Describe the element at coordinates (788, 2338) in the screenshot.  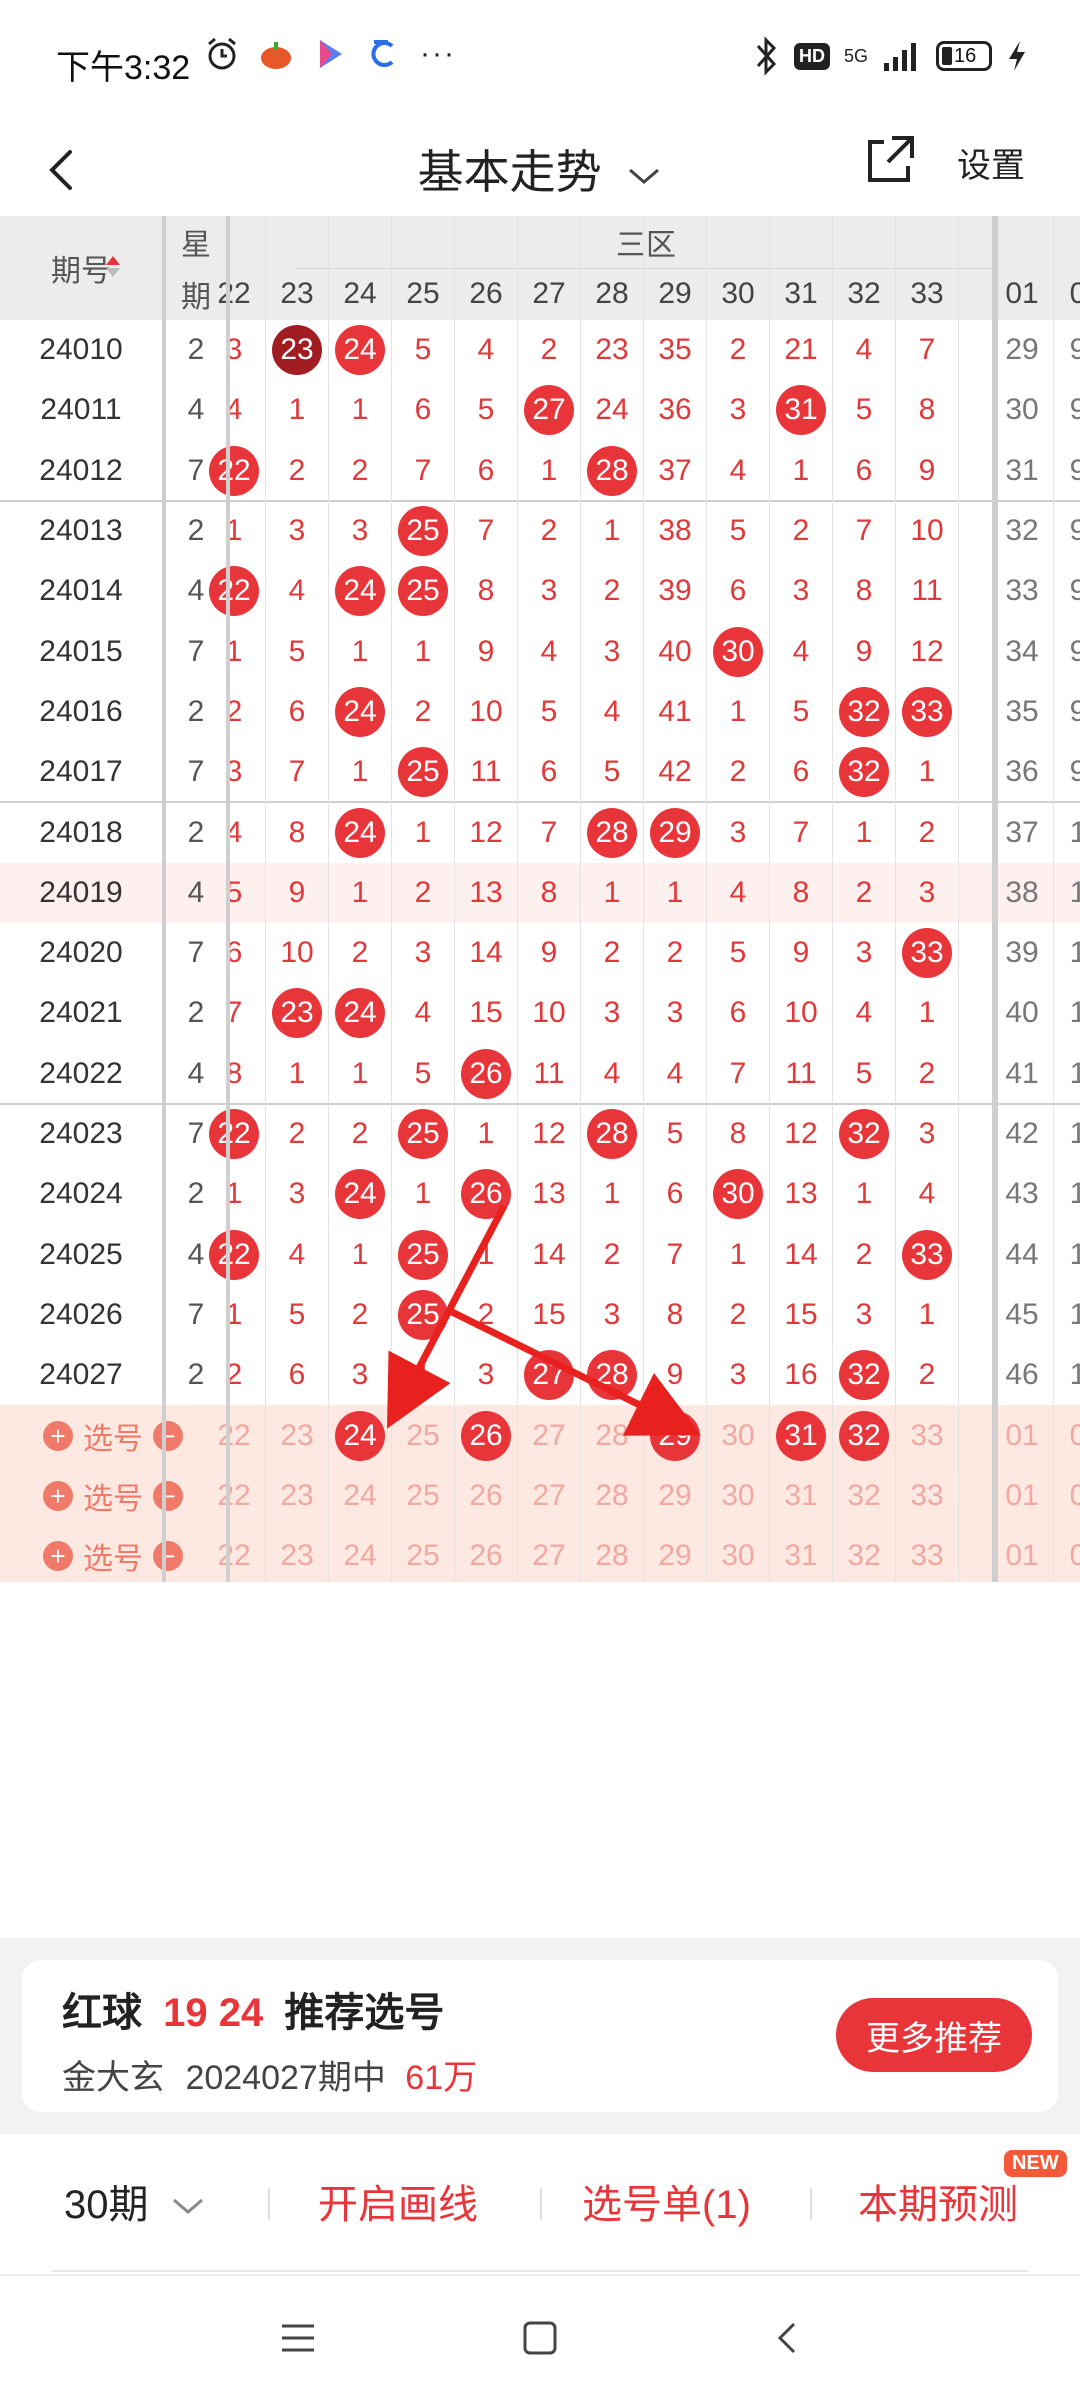
I see `back-nav-icon` at that location.